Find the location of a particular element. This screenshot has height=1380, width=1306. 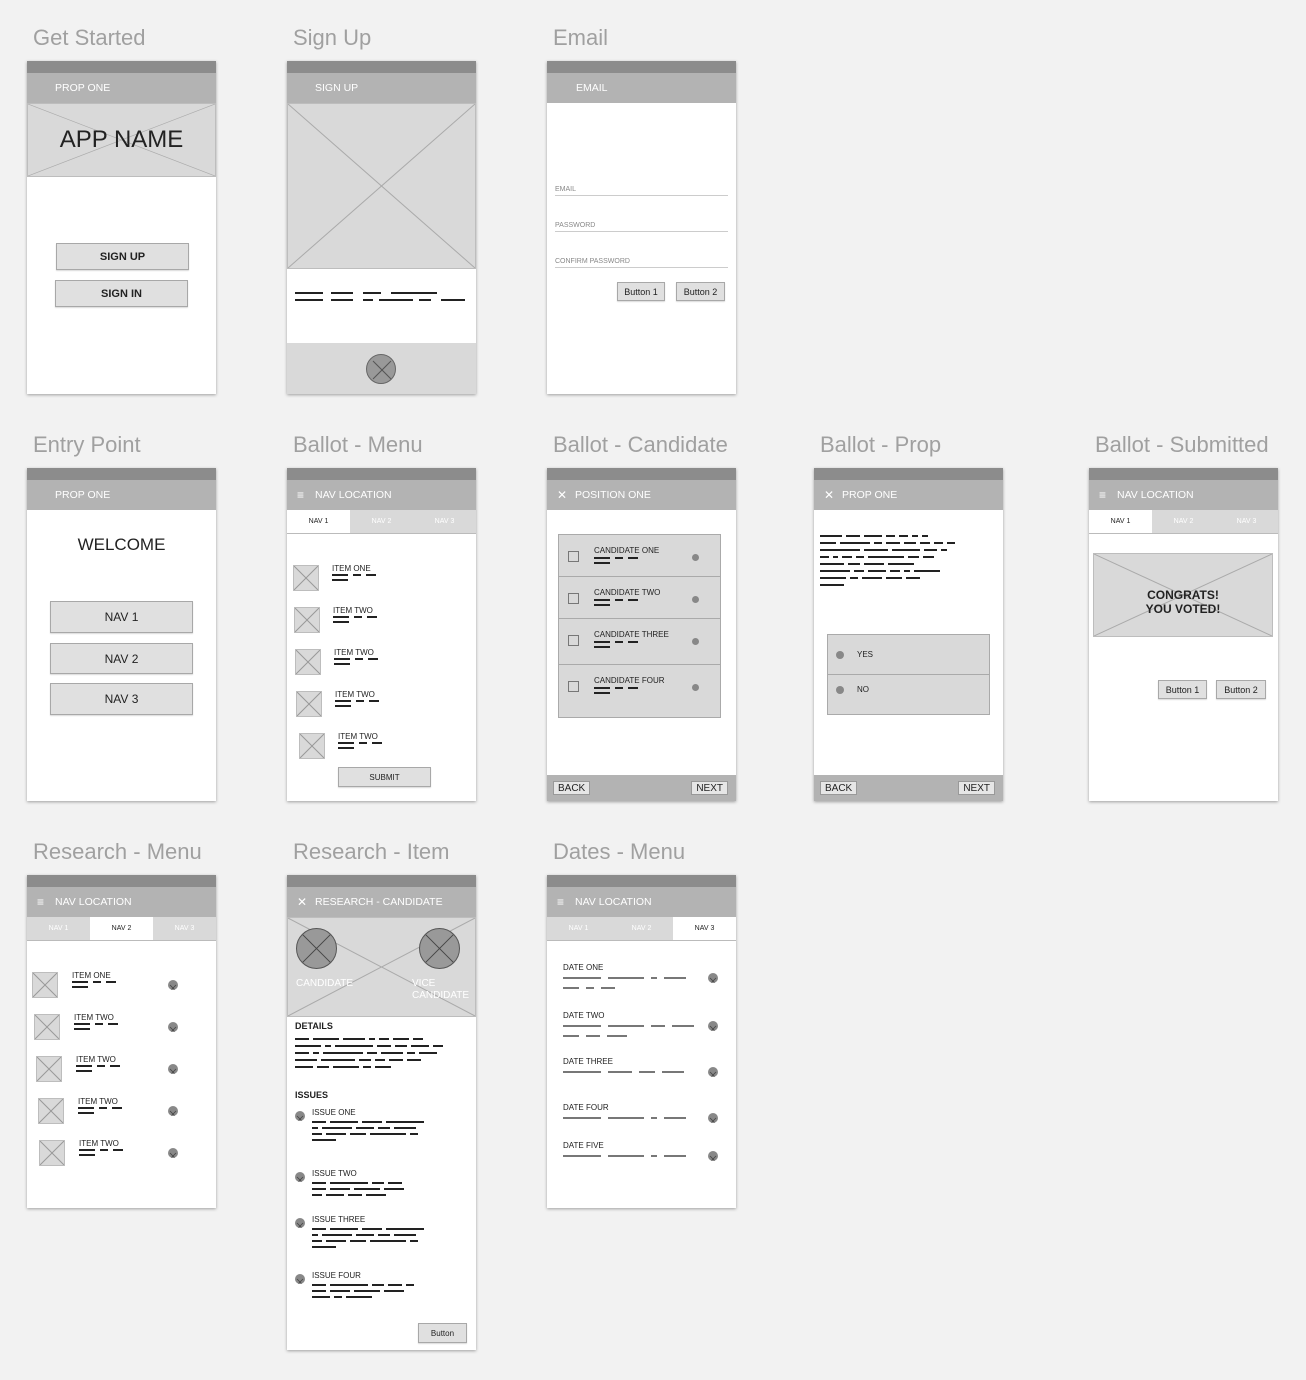

radio-yes is located at coordinates (840, 655).